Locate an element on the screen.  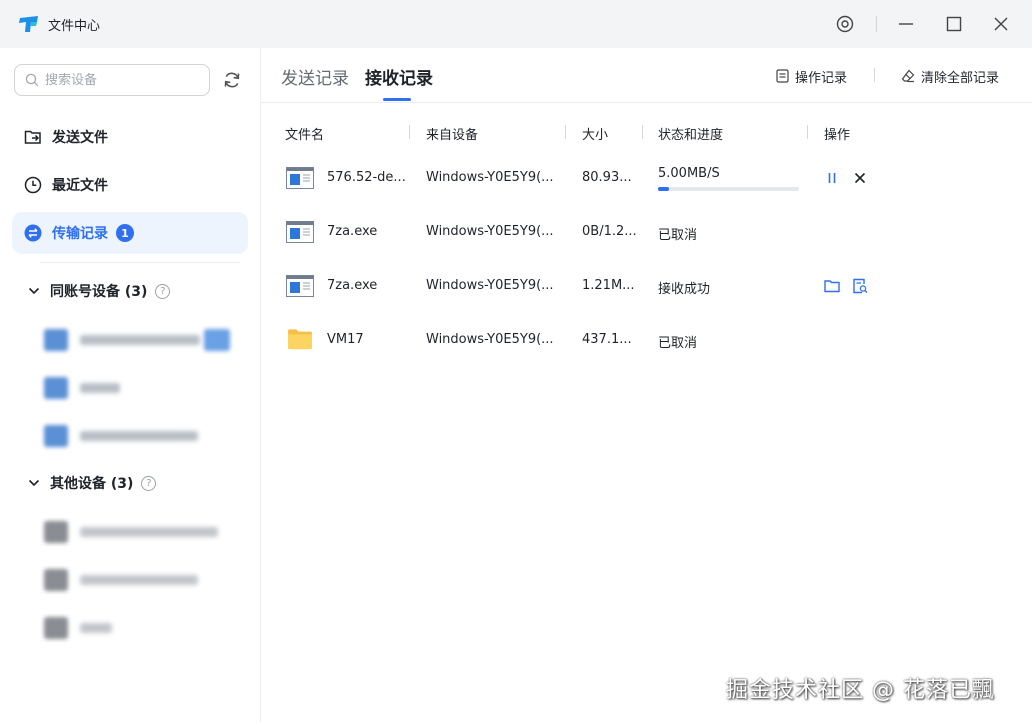
operation-log-button: 操作记录 is located at coordinates (811, 76).